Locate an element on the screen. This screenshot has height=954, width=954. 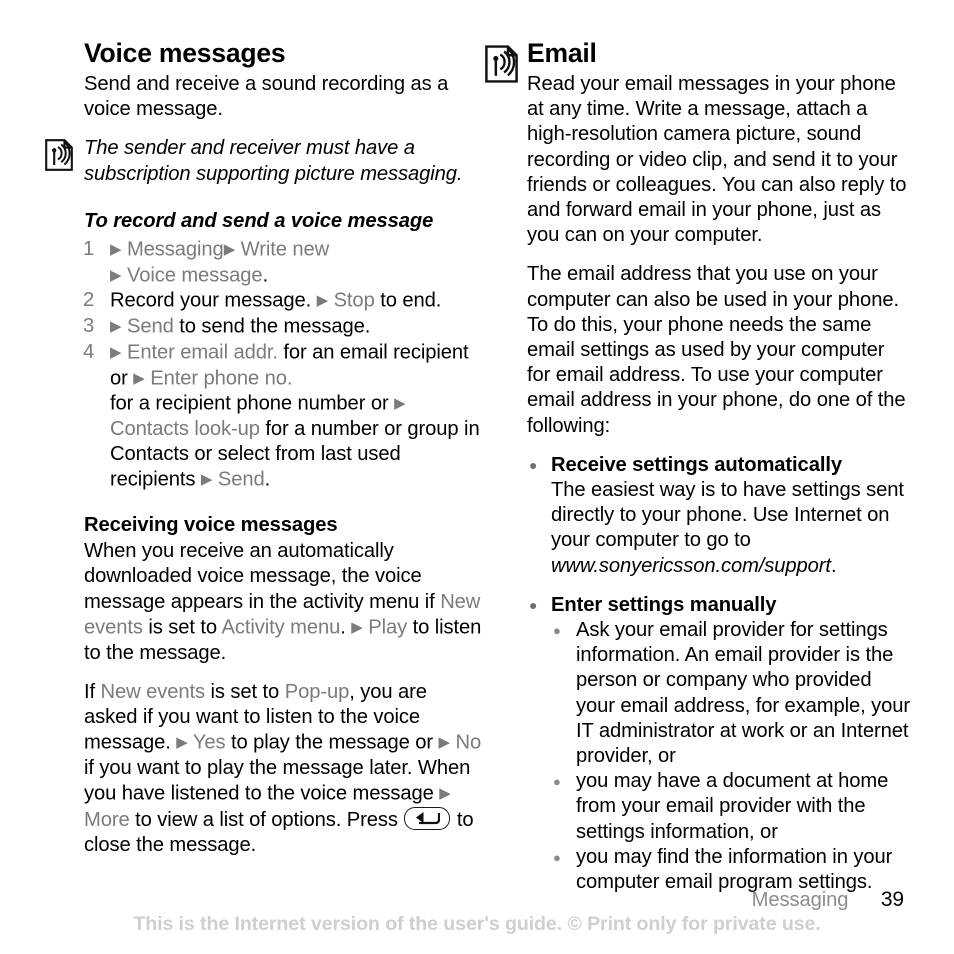
task-heading-record-send: To record and send a voice message is located at coordinates (259, 220).